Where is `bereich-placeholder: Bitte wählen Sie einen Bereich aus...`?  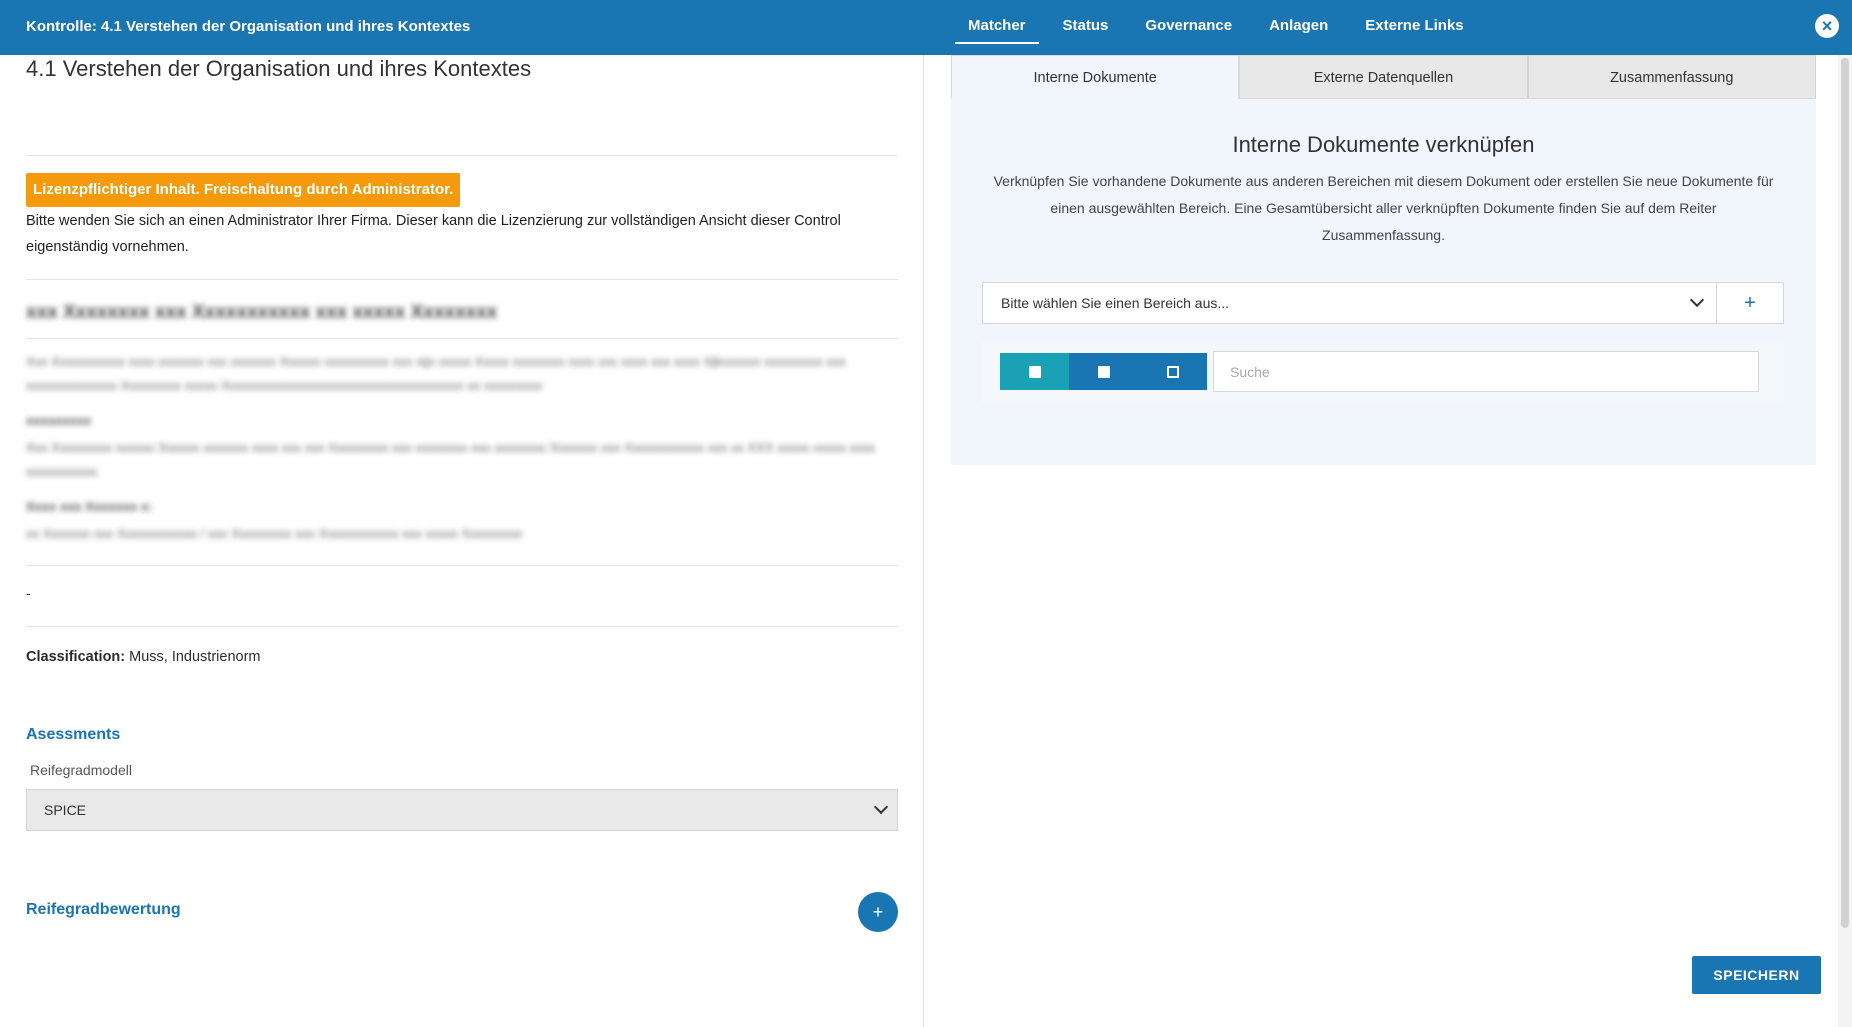 bereich-placeholder: Bitte wählen Sie einen Bereich aus... is located at coordinates (1115, 303).